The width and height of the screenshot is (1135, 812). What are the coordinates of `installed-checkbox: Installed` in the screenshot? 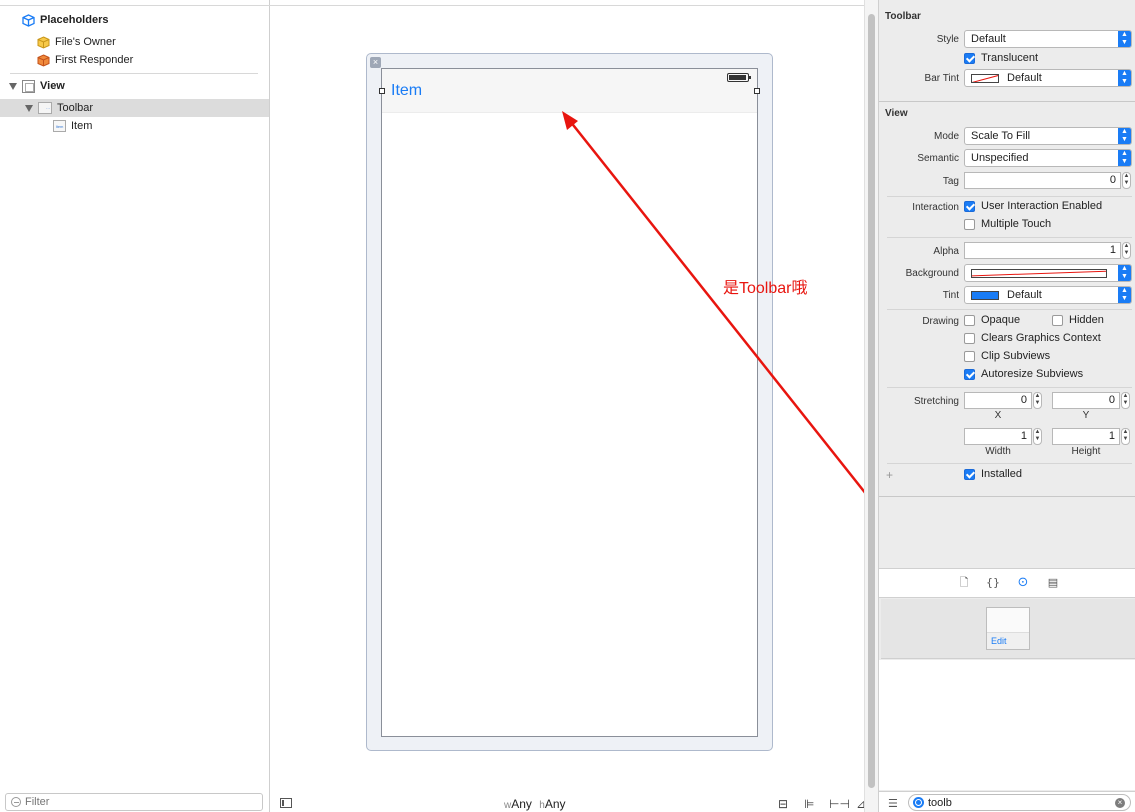 It's located at (993, 474).